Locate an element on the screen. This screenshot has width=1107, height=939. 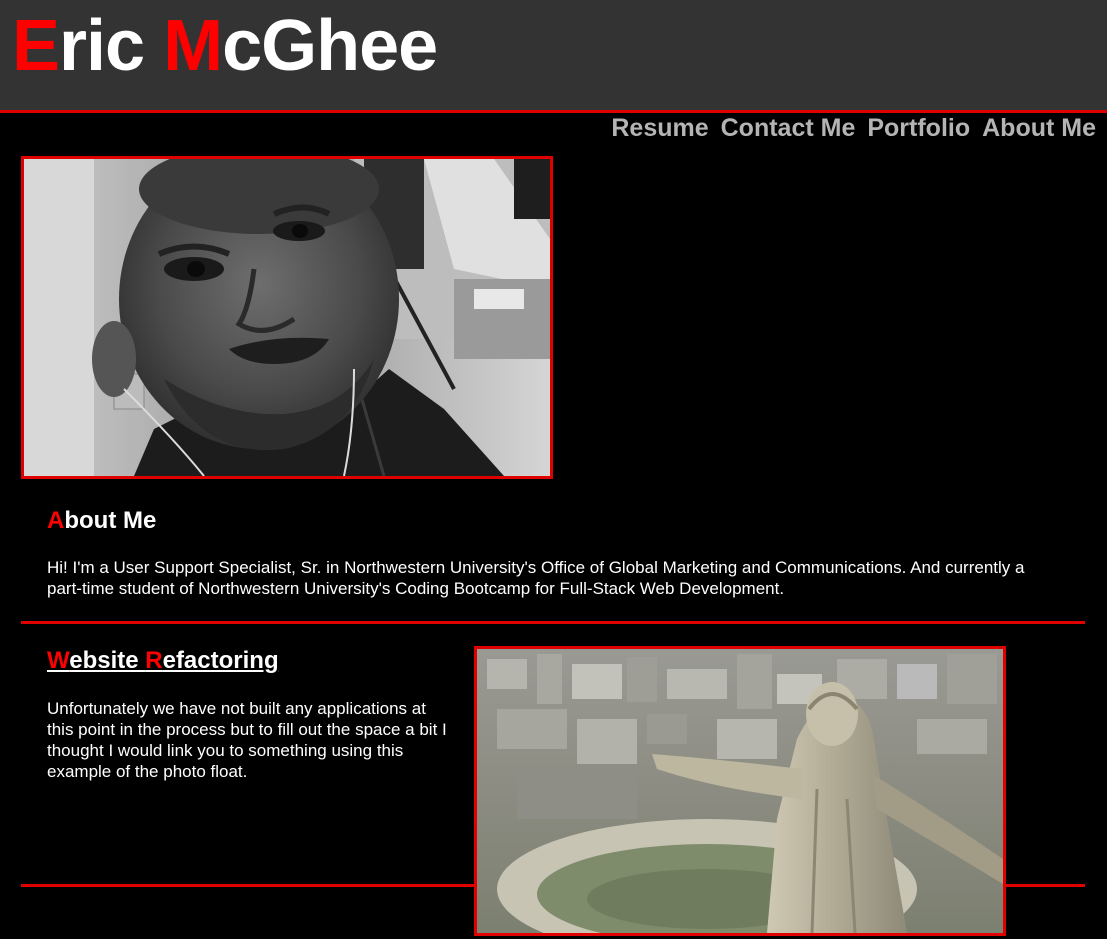
refactor-heading-text-ebsite: ebsite is located at coordinates (107, 660).